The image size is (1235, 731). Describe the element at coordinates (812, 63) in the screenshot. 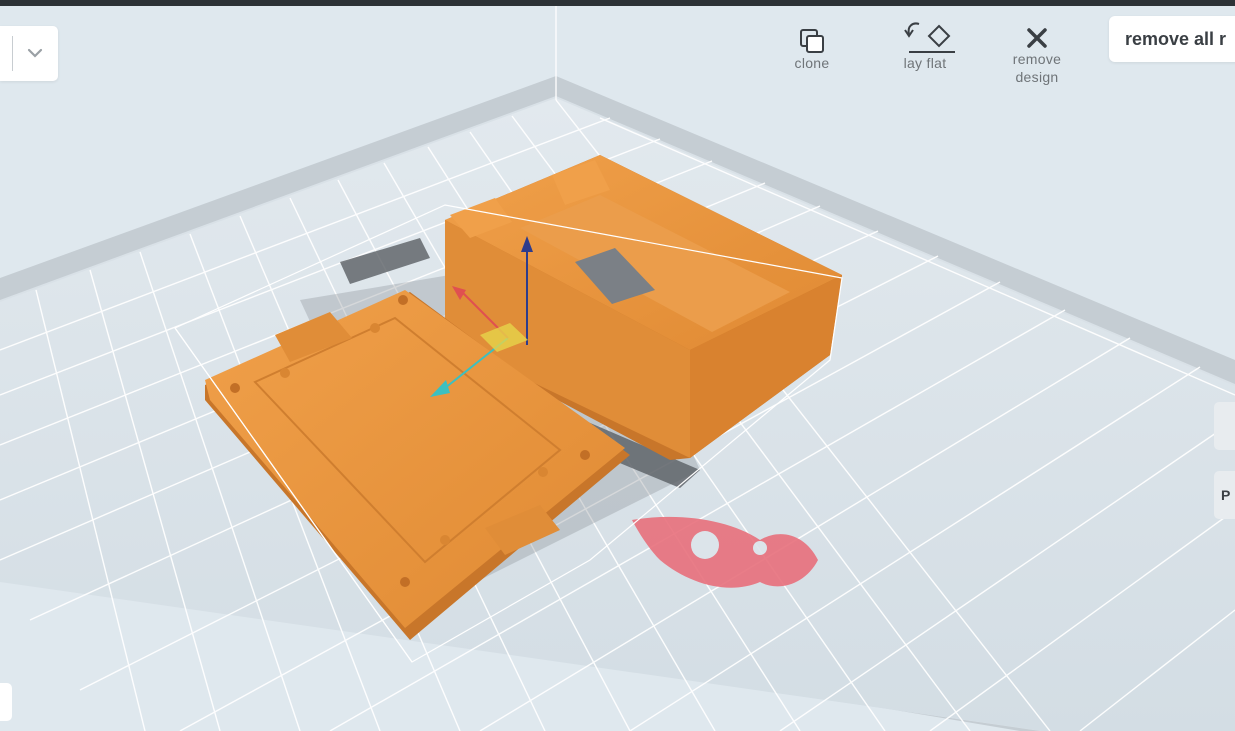

I see `clone-label: clone` at that location.